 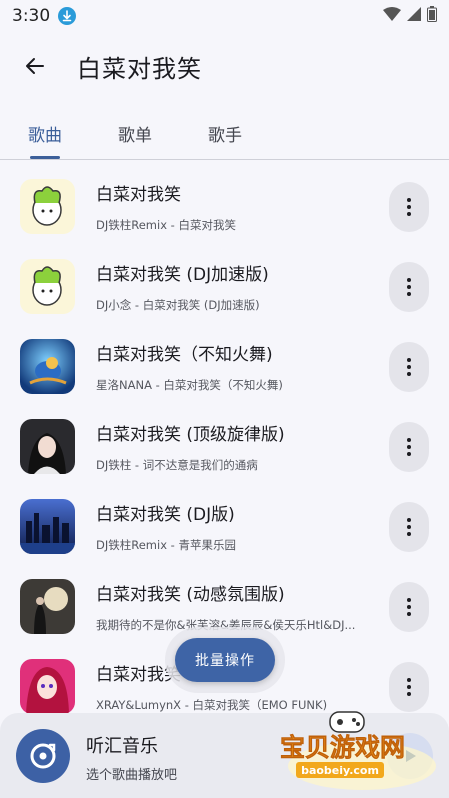 I want to click on song-subtitle: DJ铁柱 - 词不达意是我们的通病, so click(x=177, y=465).